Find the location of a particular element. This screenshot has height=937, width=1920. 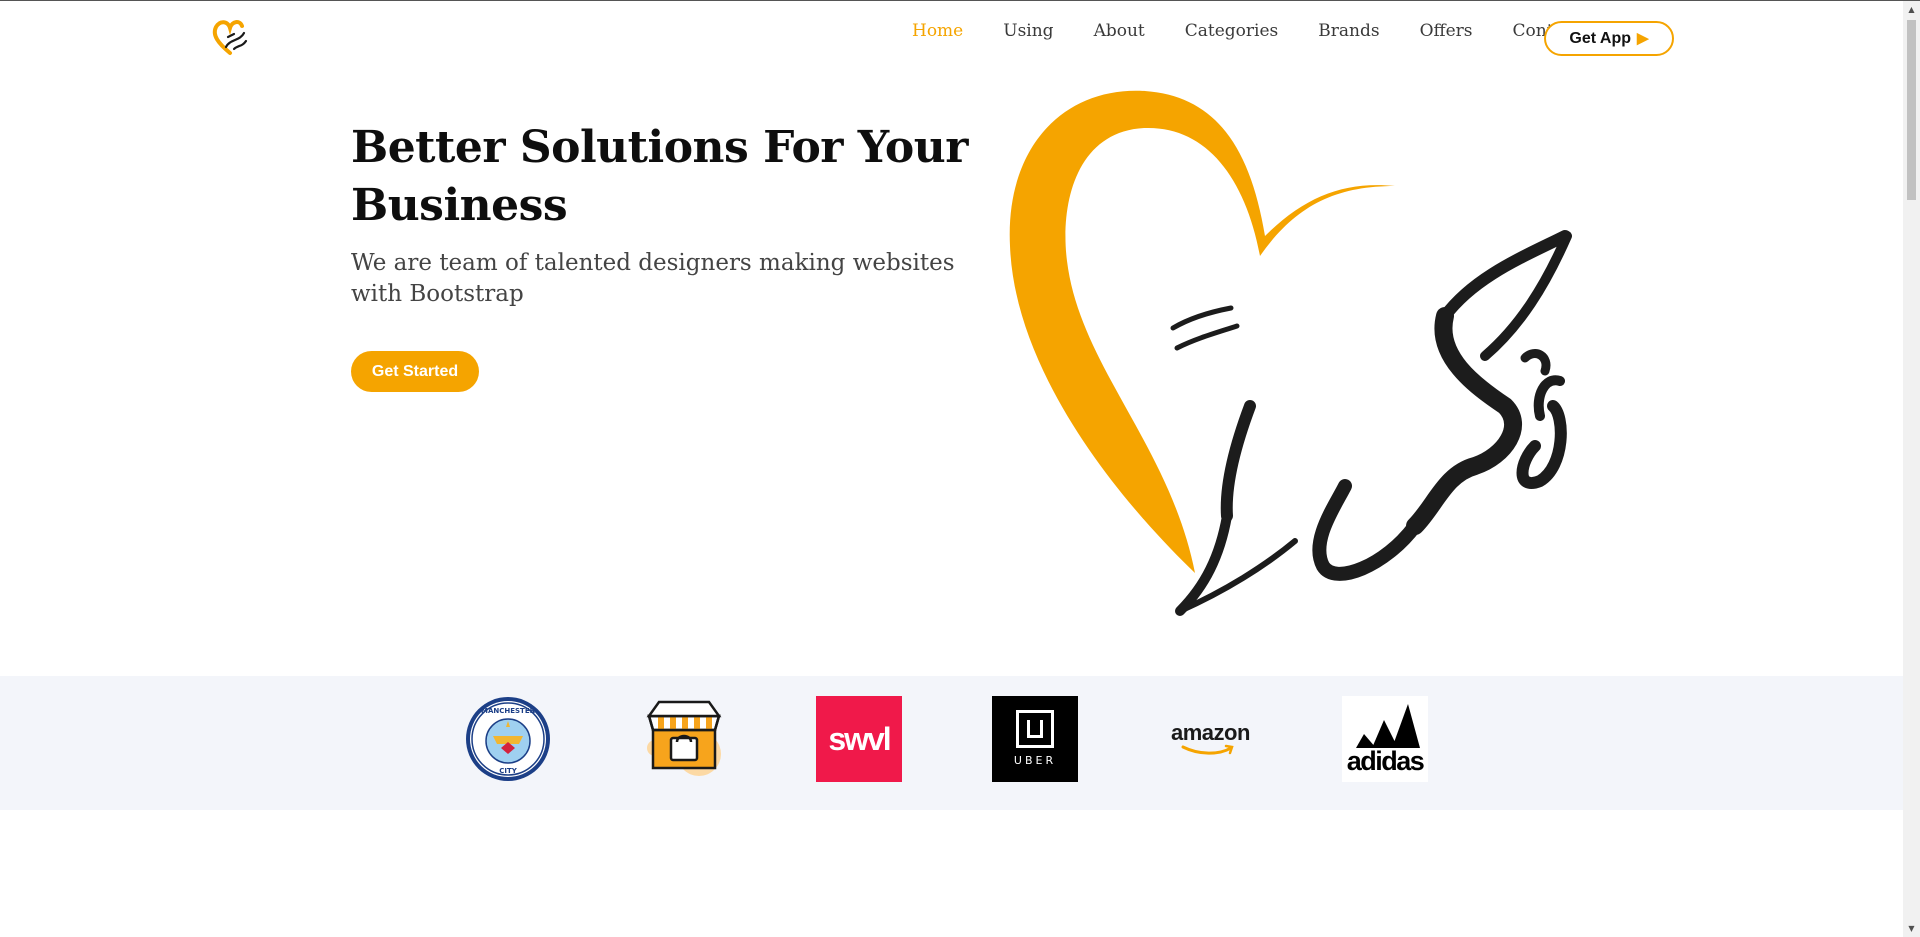

client-manchester-city: MANCHESTER CITY is located at coordinates (508, 739).